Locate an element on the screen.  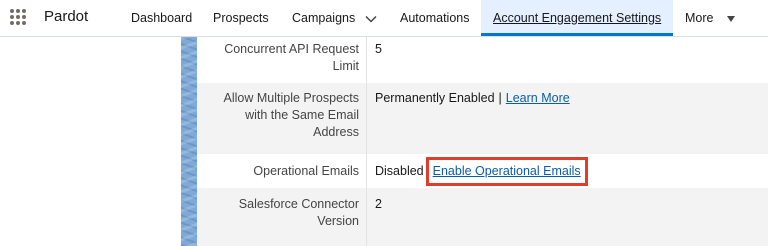
settings-label-cell: Salesforce Connector Version is located at coordinates (282, 217).